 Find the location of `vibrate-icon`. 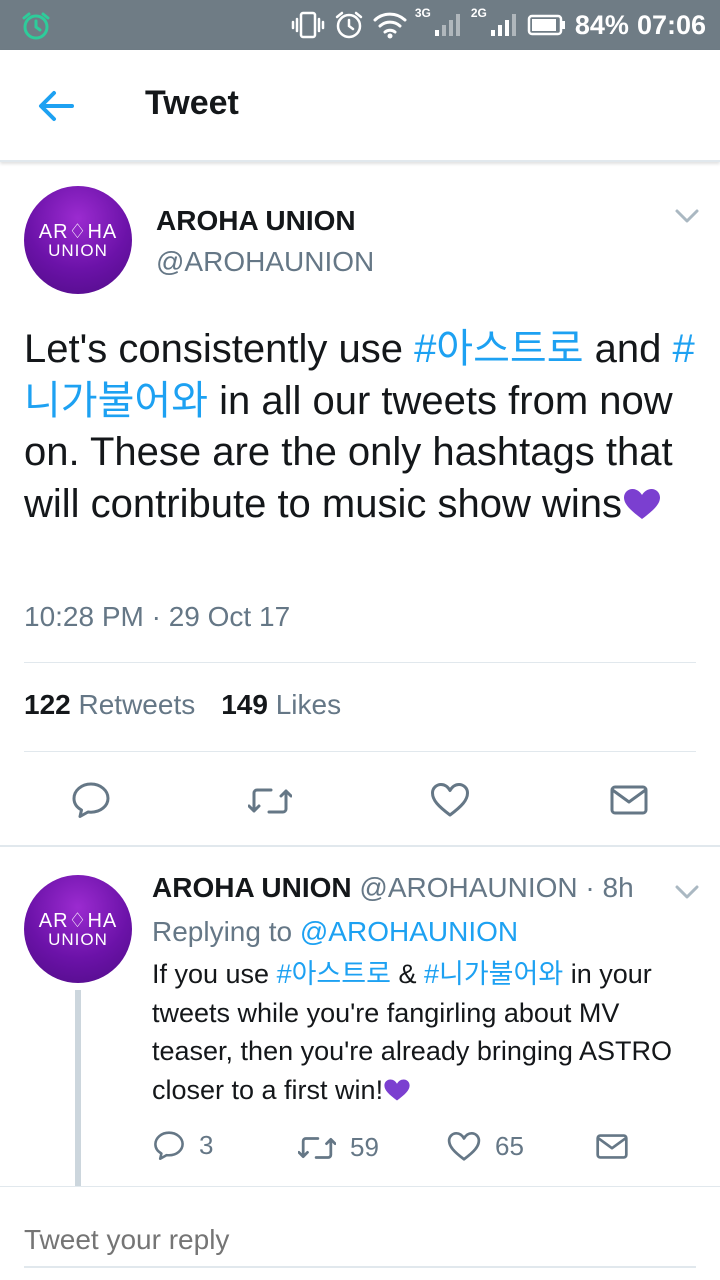

vibrate-icon is located at coordinates (308, 25).